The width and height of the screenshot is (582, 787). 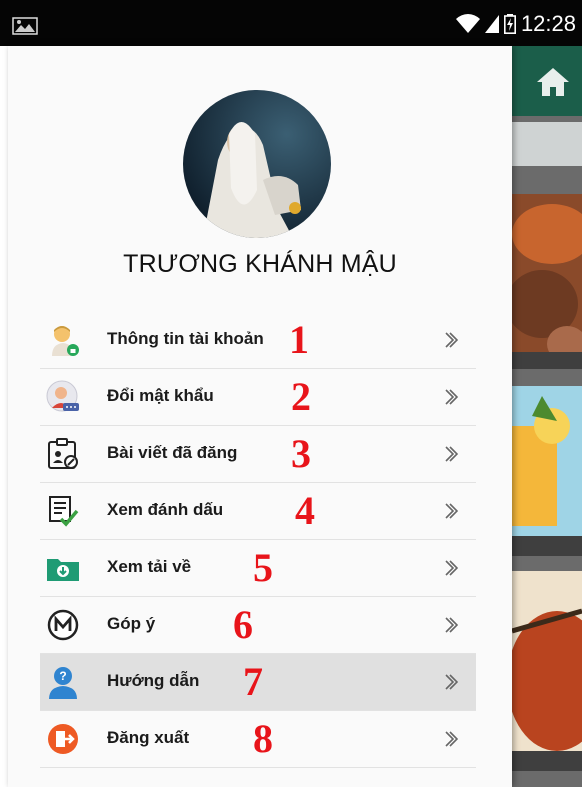 I want to click on menu-item-label: Hướng dẫn, so click(x=153, y=680).